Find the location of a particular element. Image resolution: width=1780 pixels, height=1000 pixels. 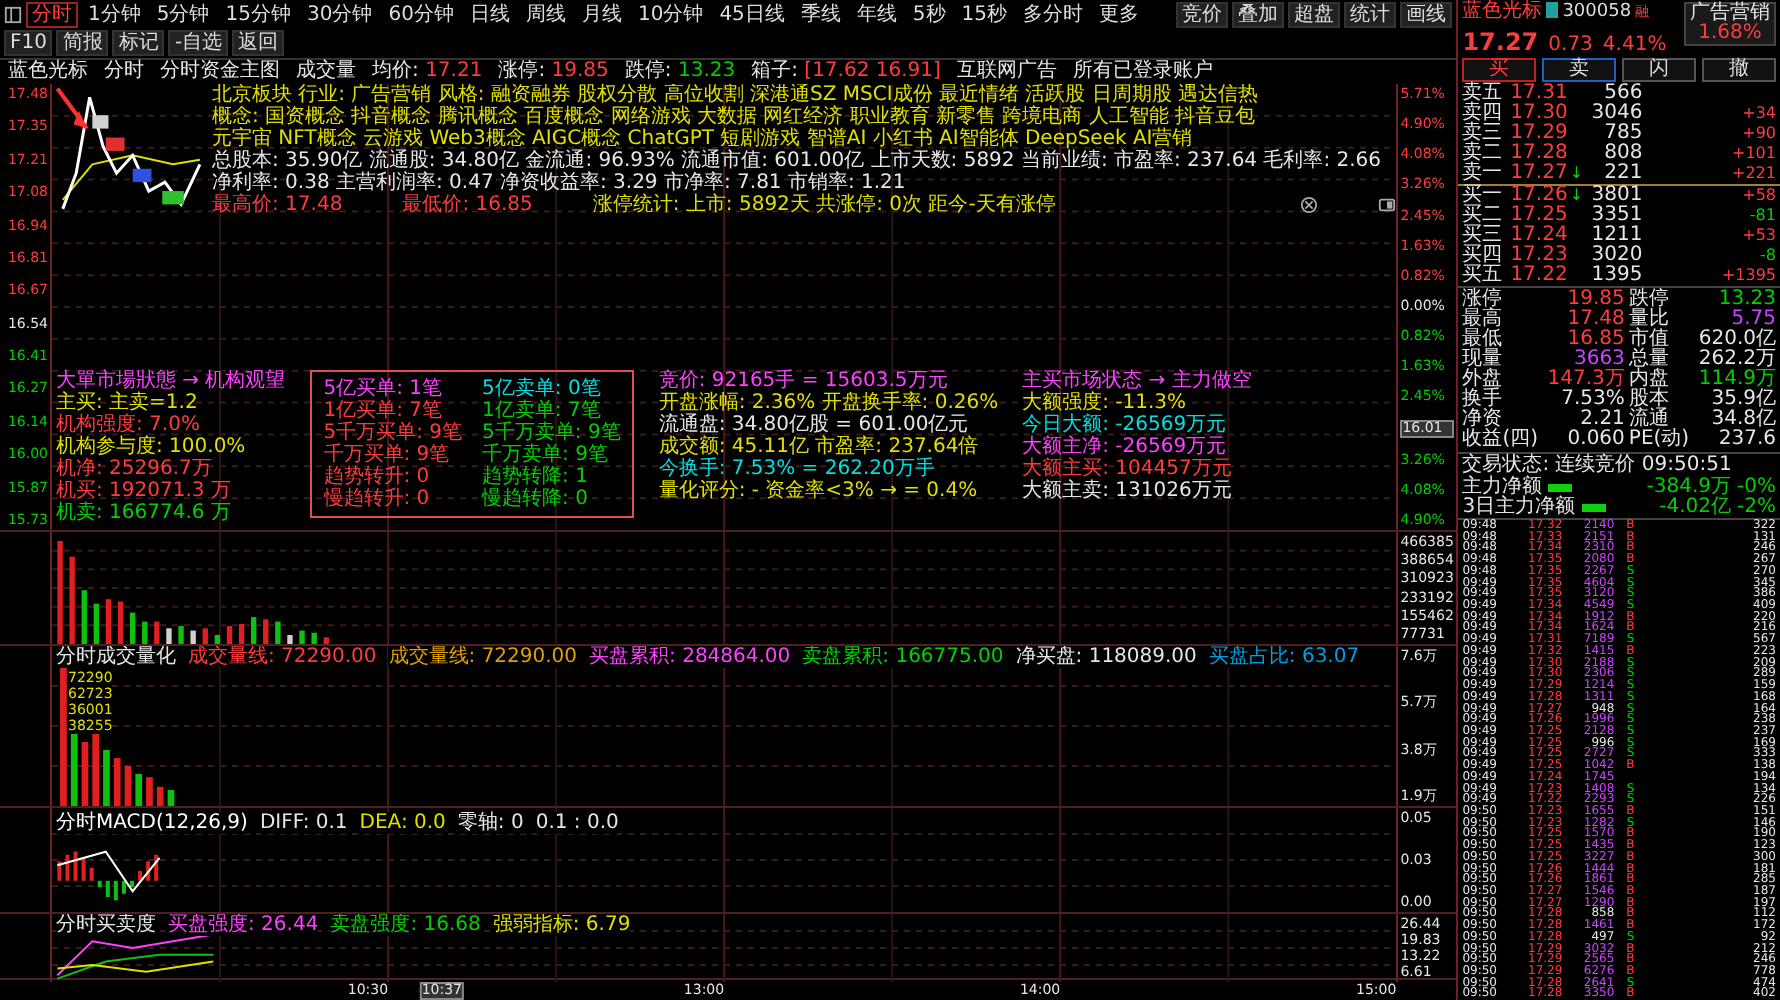

large-order-stat: 大额主卖: 131026万元 is located at coordinates (1128, 491).